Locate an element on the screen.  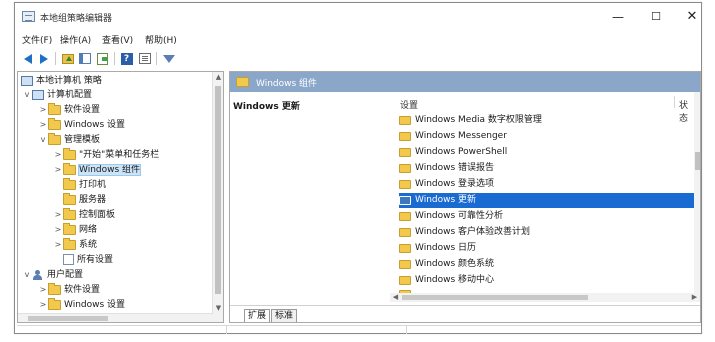
list-vertical-scrollbar is located at coordinates (697, 192).